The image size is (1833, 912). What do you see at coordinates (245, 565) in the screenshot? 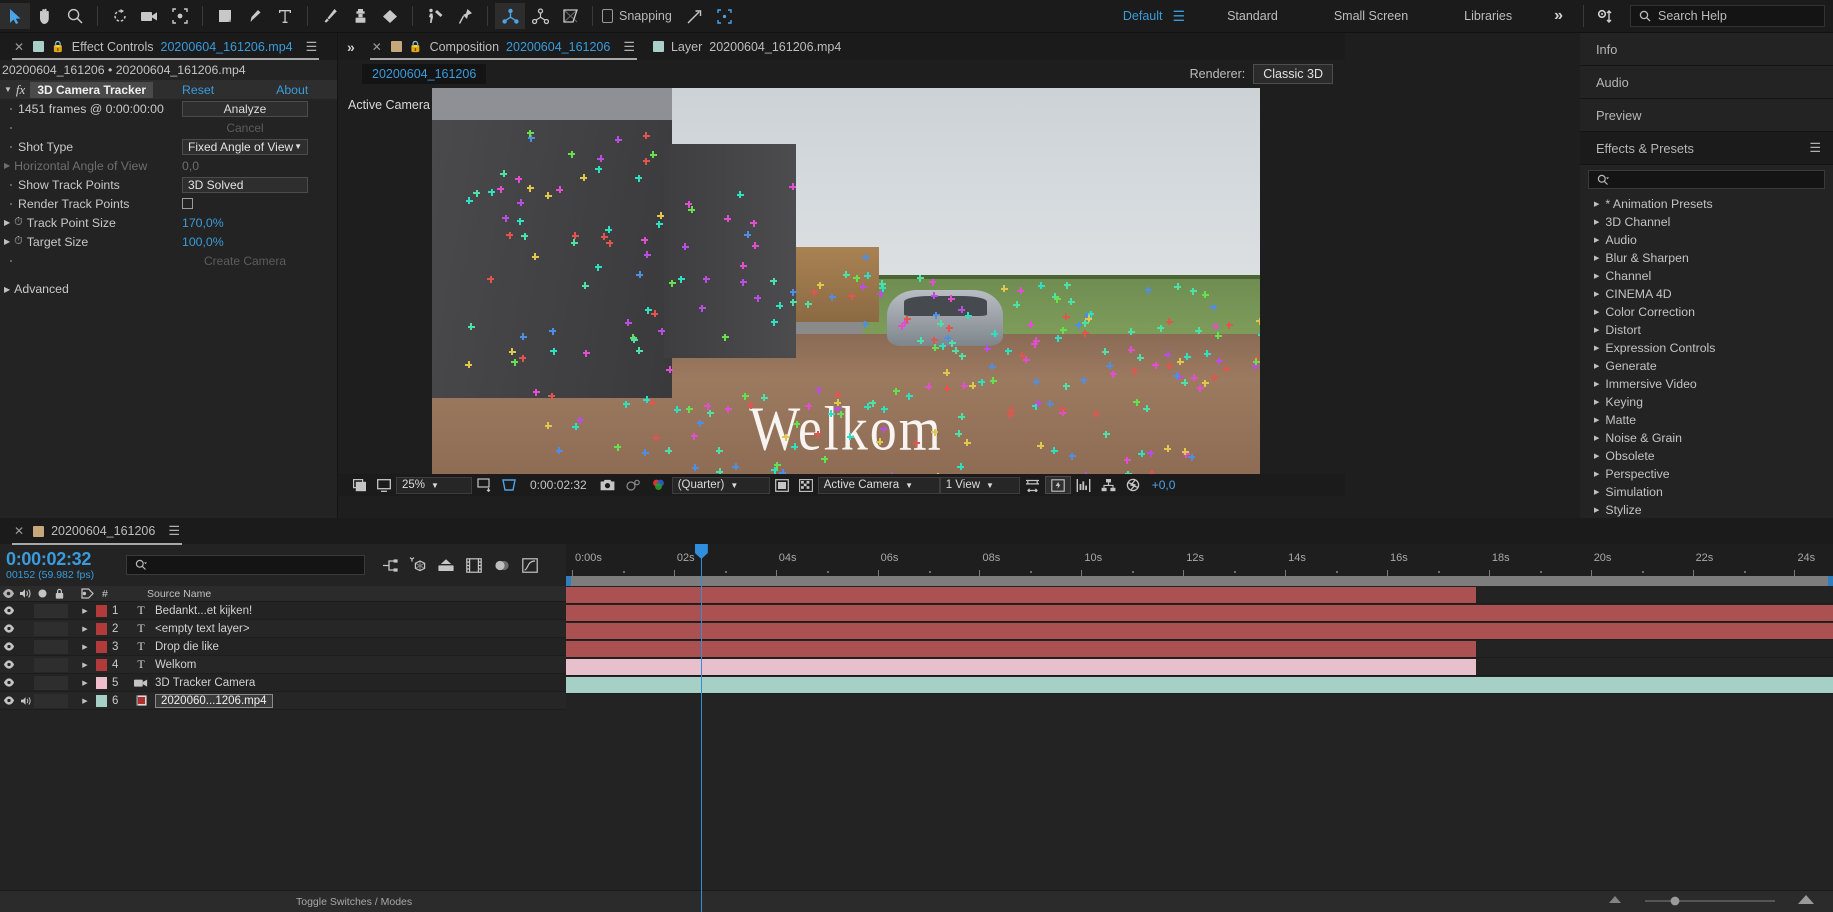
I see `timeline-search-input` at bounding box center [245, 565].